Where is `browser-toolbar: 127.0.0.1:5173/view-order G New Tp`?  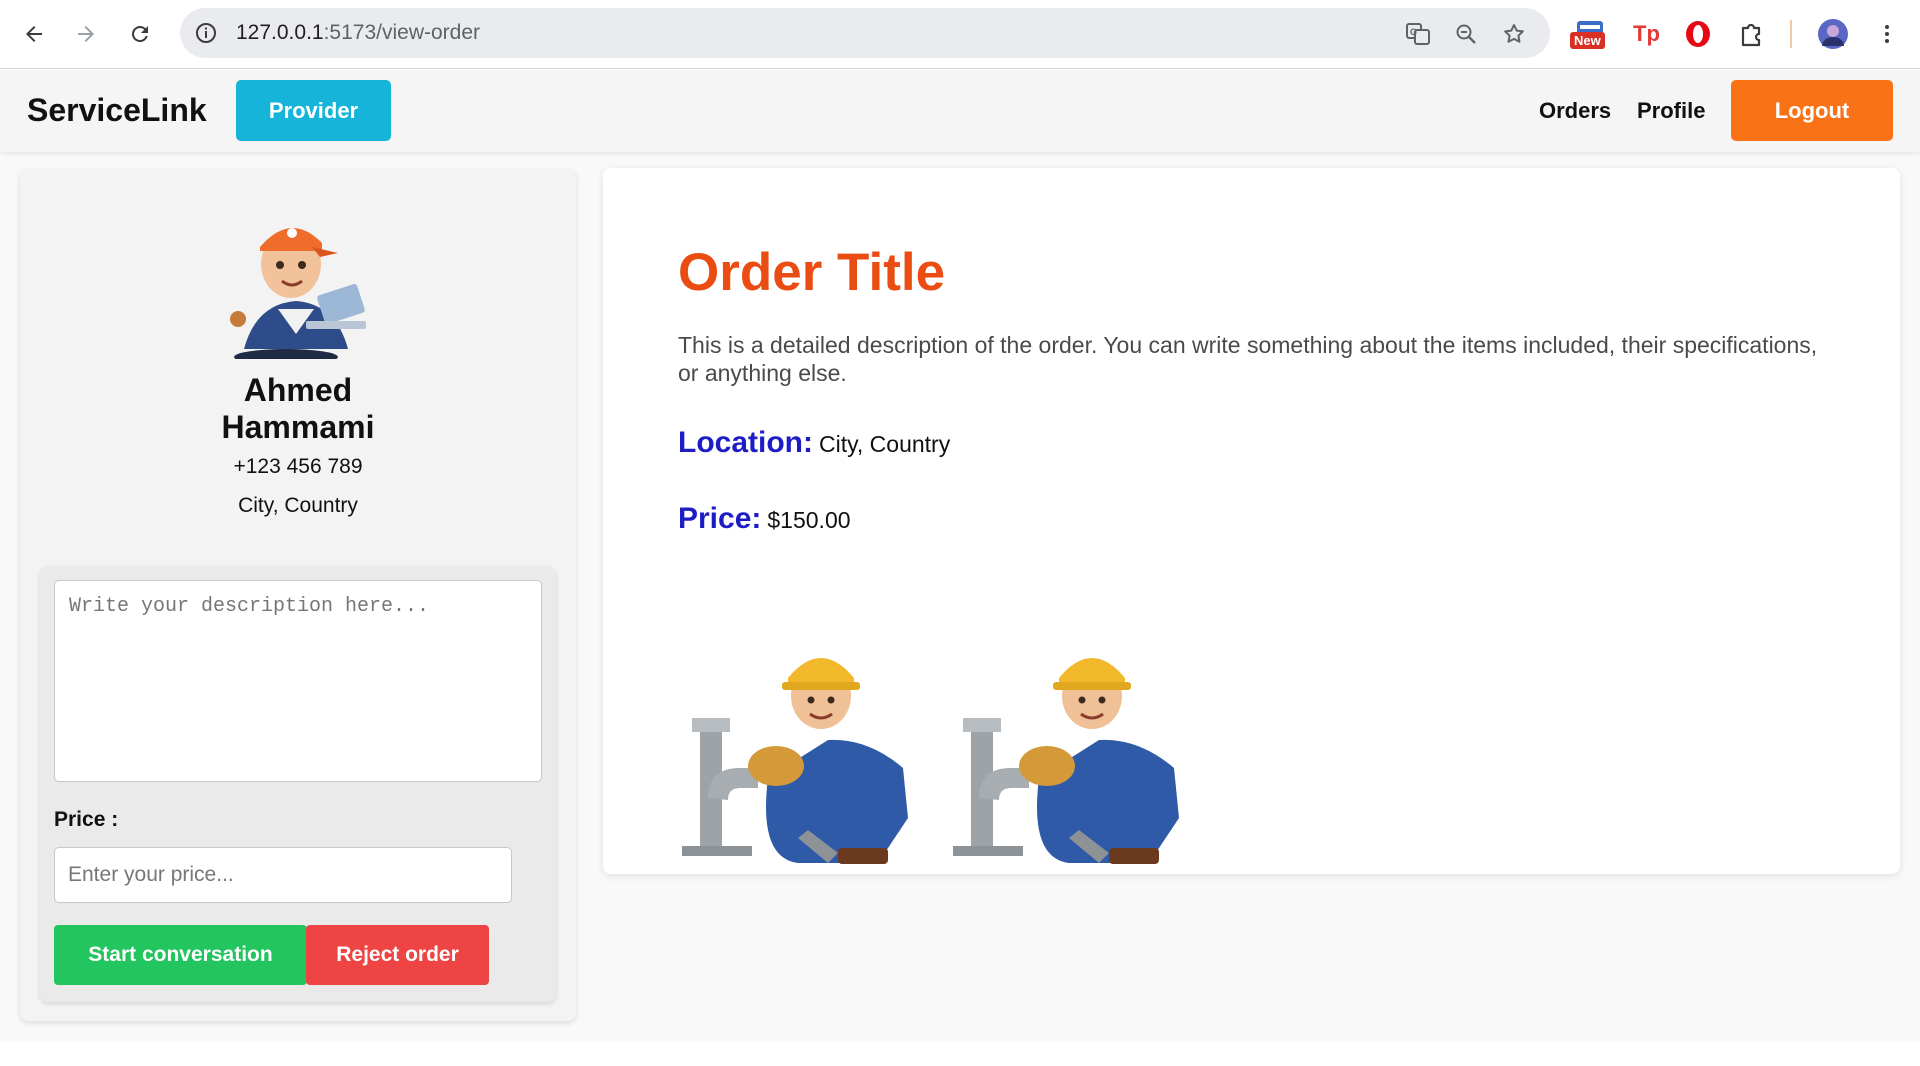 browser-toolbar: 127.0.0.1:5173/view-order G New Tp is located at coordinates (960, 34).